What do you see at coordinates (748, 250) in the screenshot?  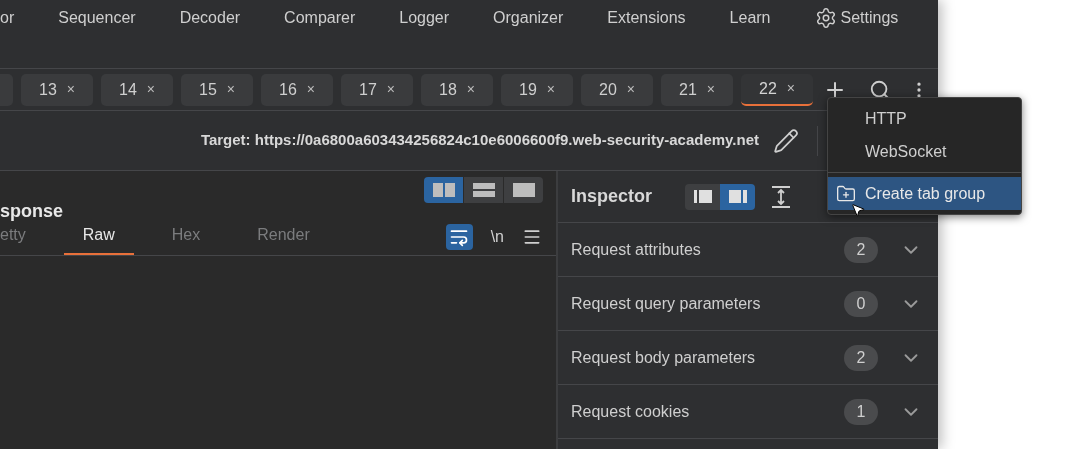 I see `inspector-section: Request attributes 2` at bounding box center [748, 250].